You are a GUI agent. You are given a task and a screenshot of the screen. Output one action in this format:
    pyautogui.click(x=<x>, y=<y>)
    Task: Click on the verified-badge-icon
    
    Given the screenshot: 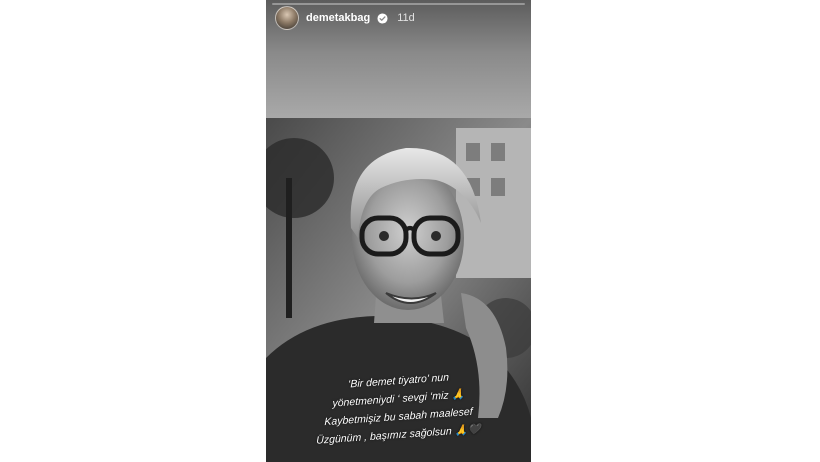 What is the action you would take?
    pyautogui.click(x=382, y=18)
    